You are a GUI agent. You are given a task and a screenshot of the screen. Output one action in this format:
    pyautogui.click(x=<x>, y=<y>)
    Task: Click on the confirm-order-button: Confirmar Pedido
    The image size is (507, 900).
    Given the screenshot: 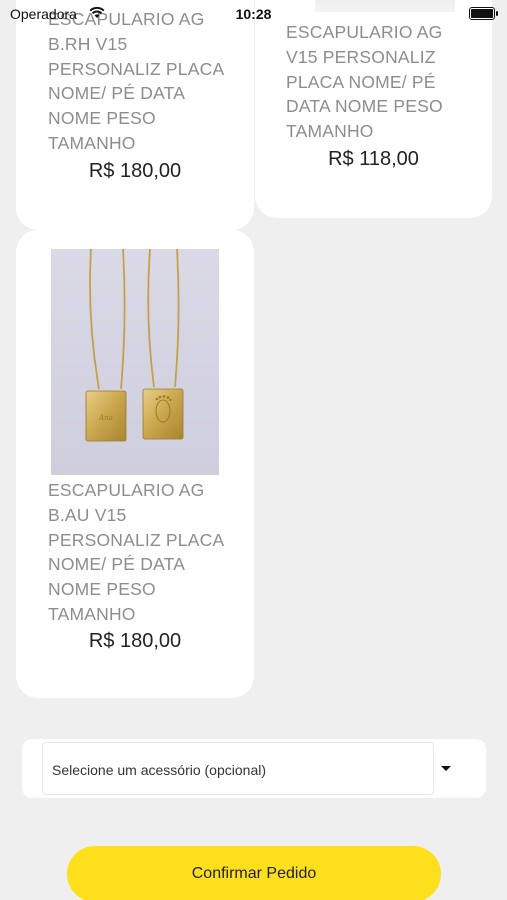 What is the action you would take?
    pyautogui.click(x=254, y=873)
    